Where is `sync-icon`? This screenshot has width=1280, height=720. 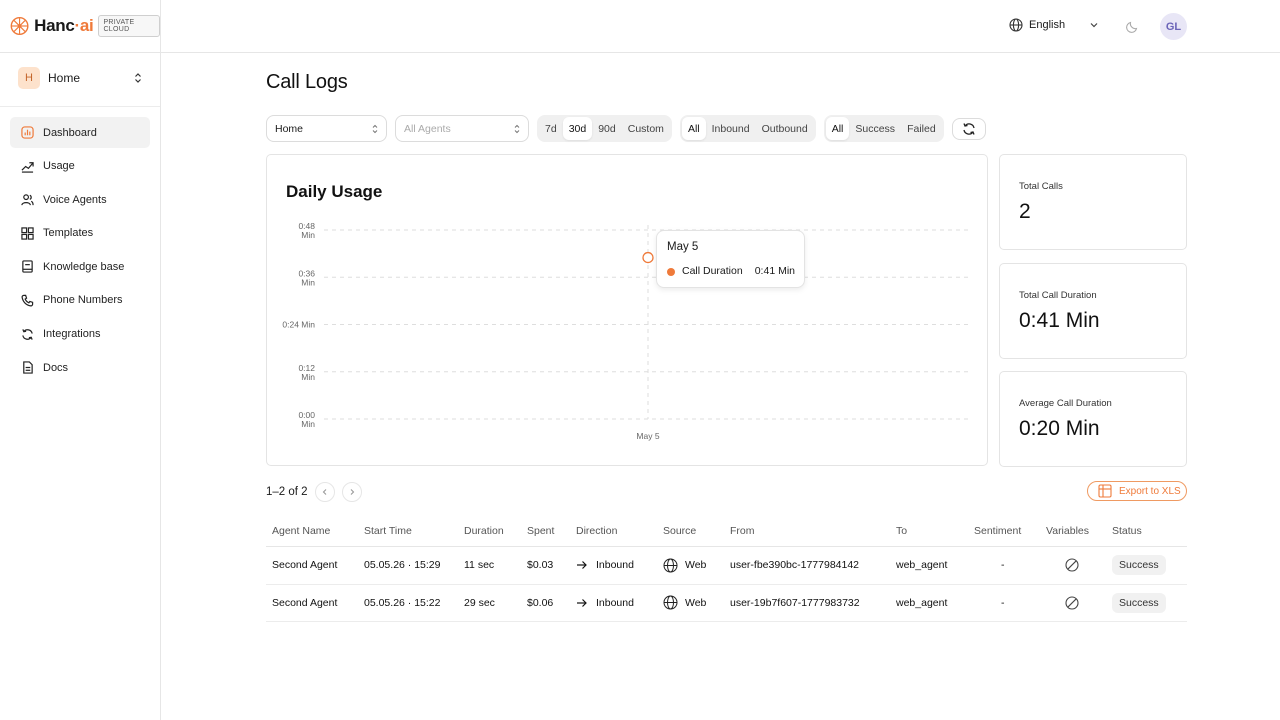
sync-icon is located at coordinates (27, 334).